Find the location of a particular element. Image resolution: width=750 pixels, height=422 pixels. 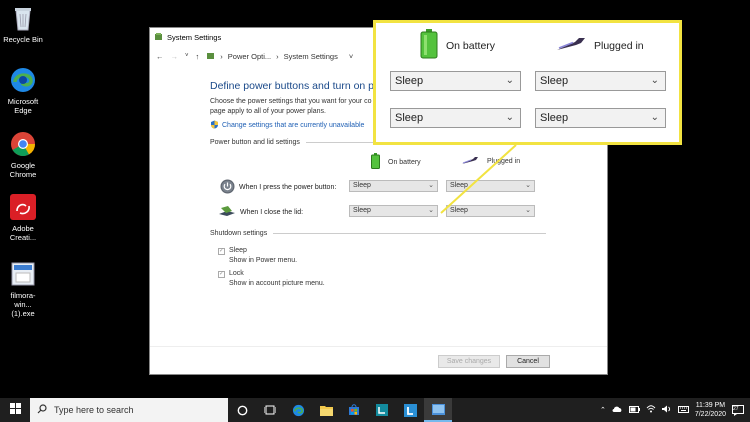

settings-app-icon is located at coordinates (158, 37).